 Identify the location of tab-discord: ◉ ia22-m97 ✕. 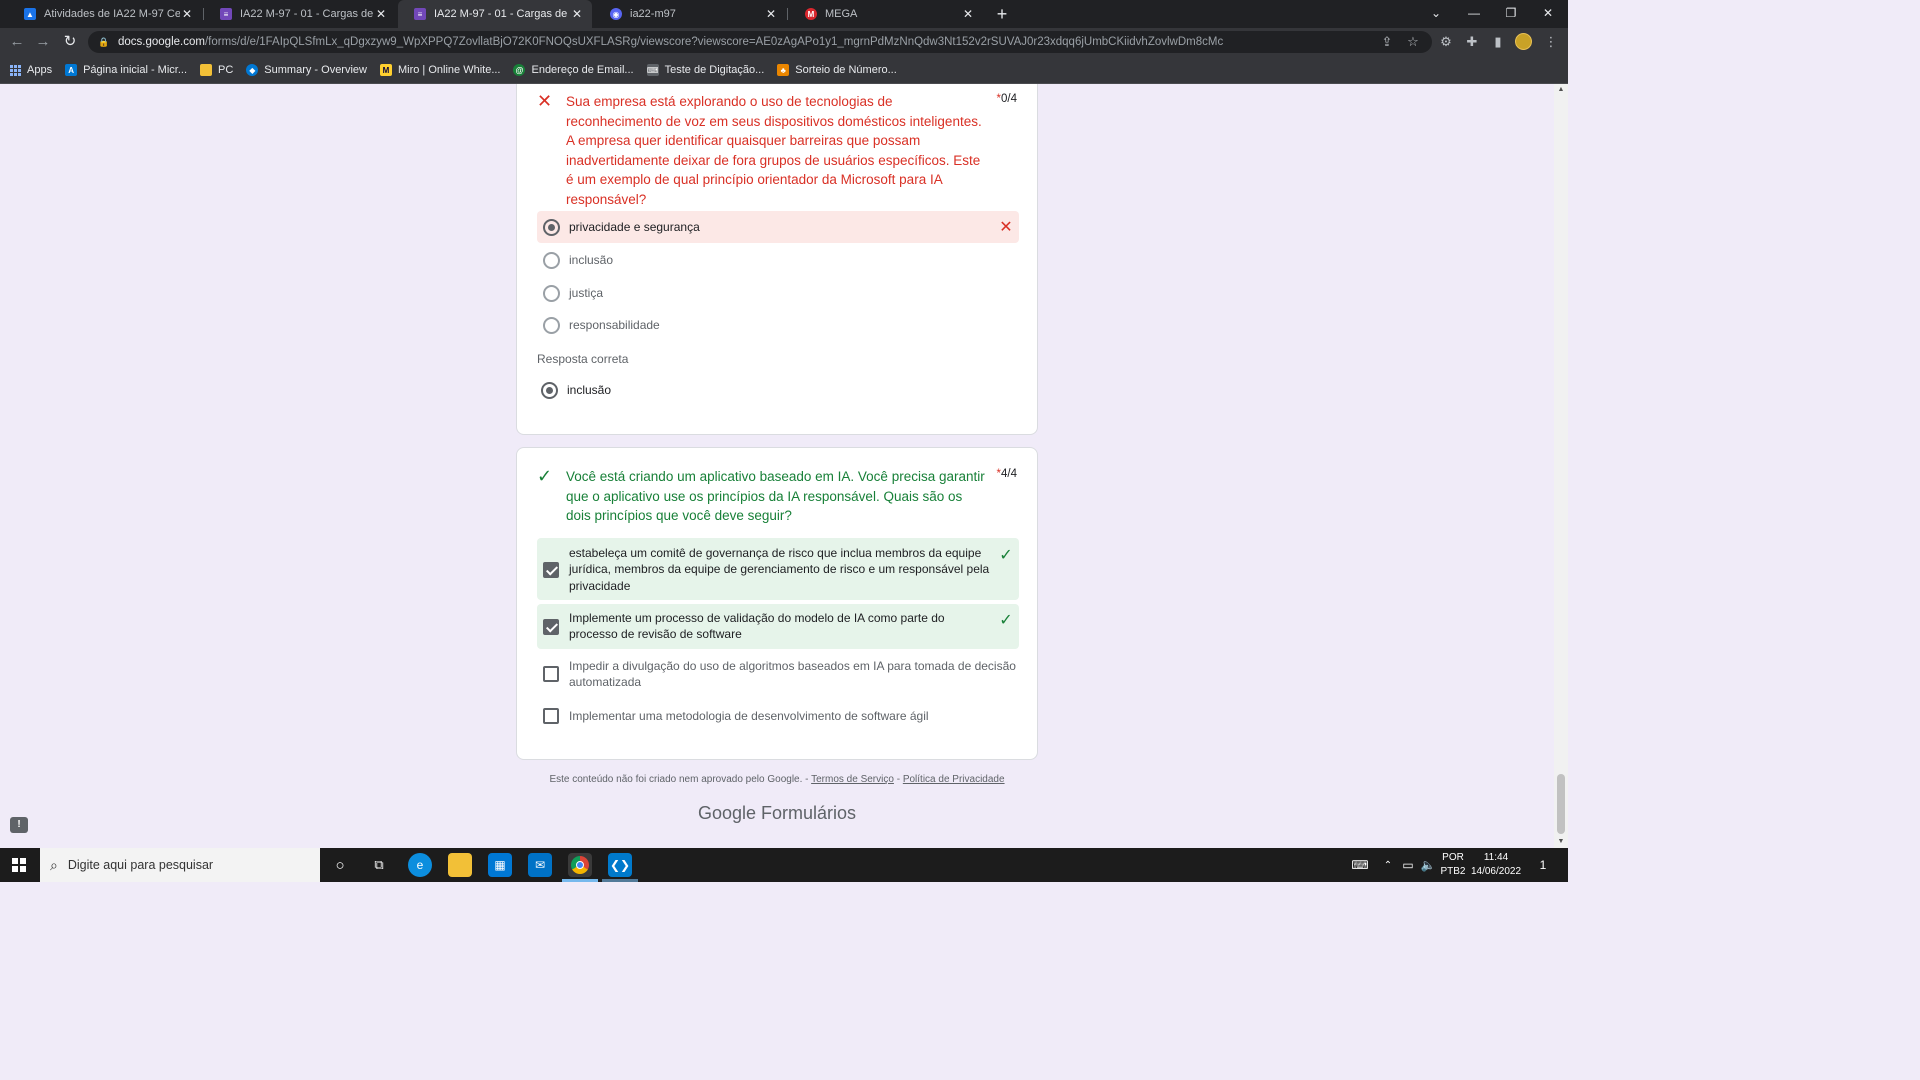
(690, 14).